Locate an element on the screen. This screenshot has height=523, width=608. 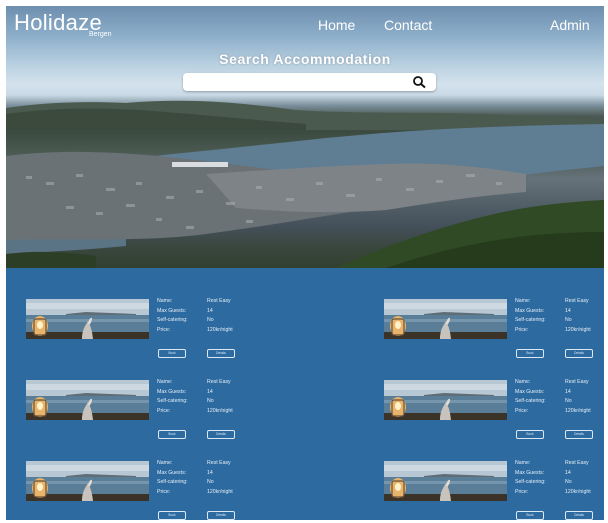
nav-admin-link: Admin is located at coordinates (570, 25).